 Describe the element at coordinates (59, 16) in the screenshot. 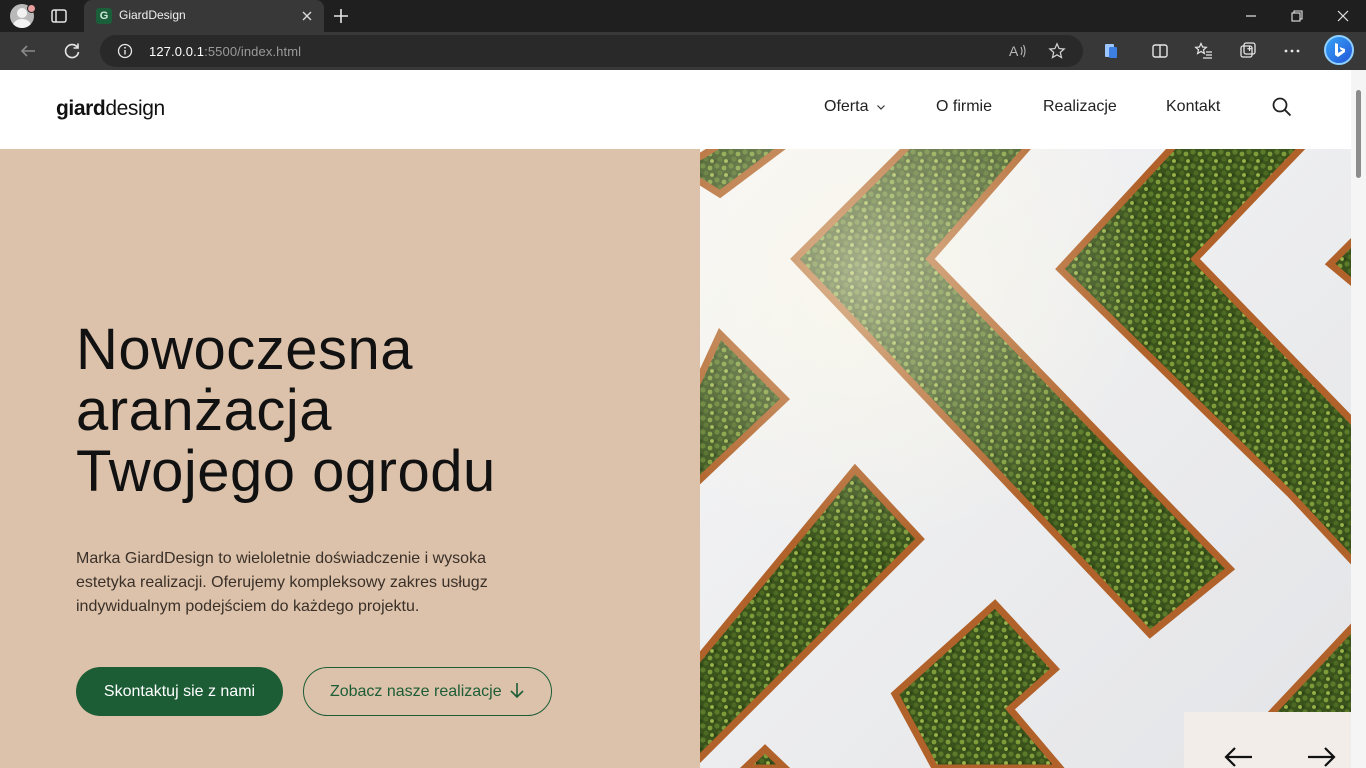

I see `tab-actions-icon` at that location.